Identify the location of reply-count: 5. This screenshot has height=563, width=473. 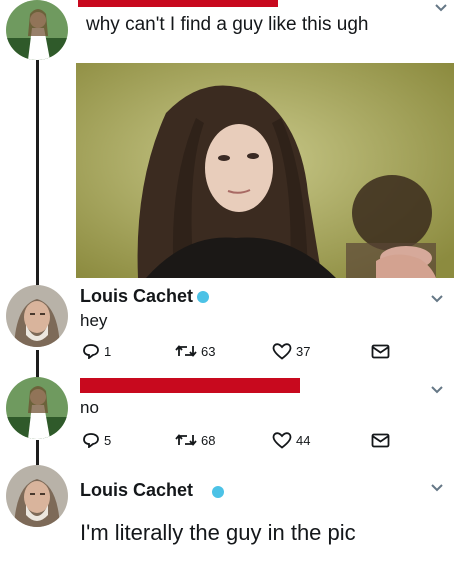
(108, 440).